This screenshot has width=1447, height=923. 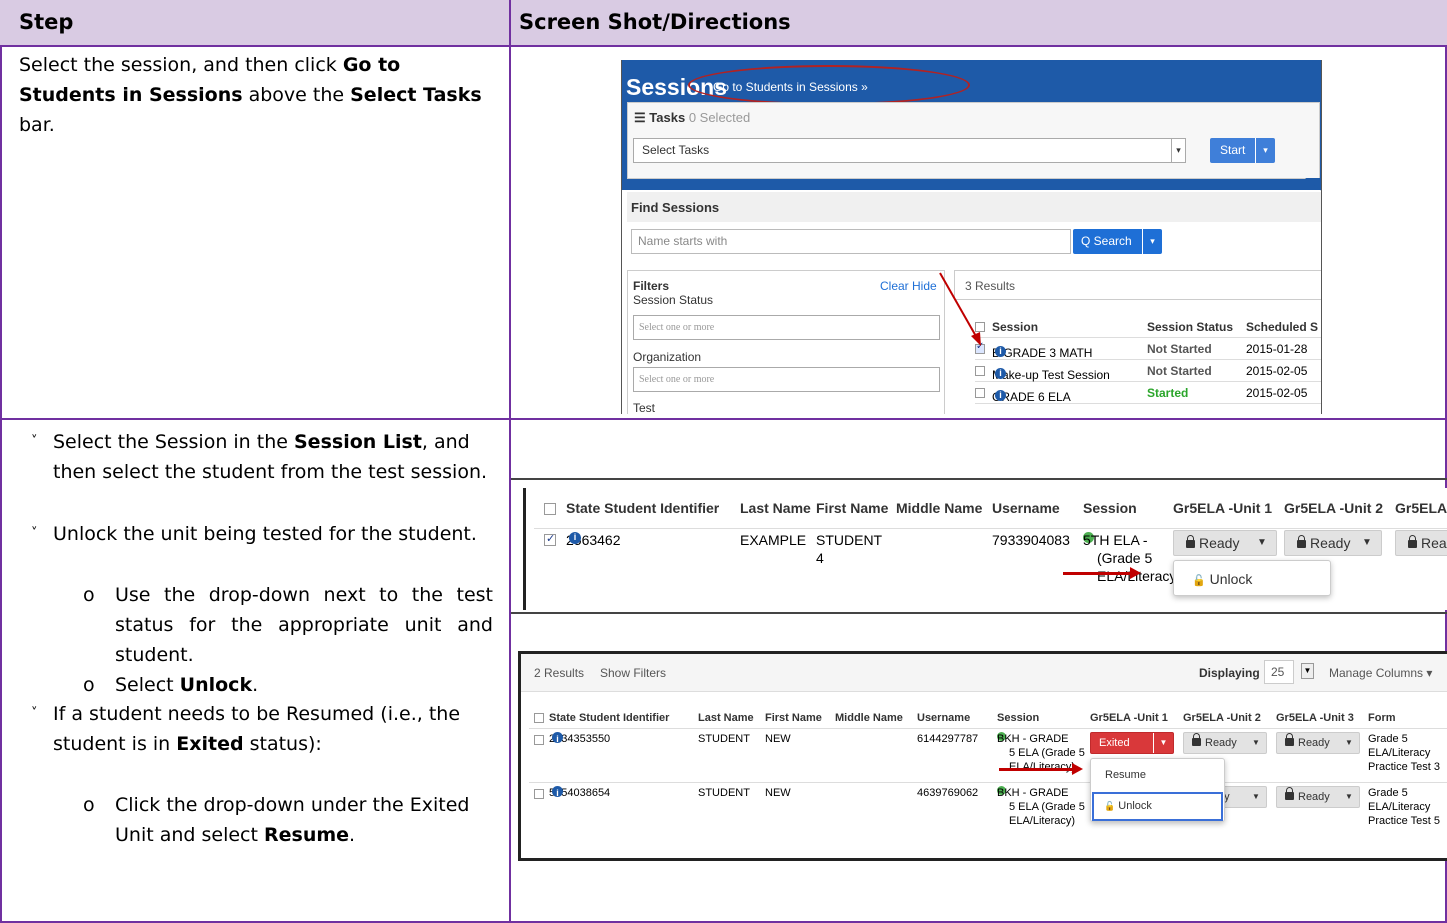 What do you see at coordinates (1148, 393) in the screenshot?
I see `table-row: GRADE 6 ELA i Started 2015-02-05` at bounding box center [1148, 393].